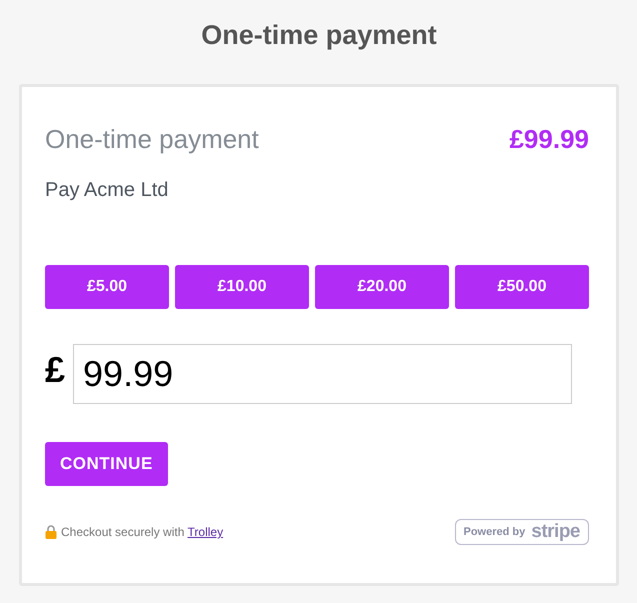  What do you see at coordinates (55, 370) in the screenshot?
I see `currency-symbol: £` at bounding box center [55, 370].